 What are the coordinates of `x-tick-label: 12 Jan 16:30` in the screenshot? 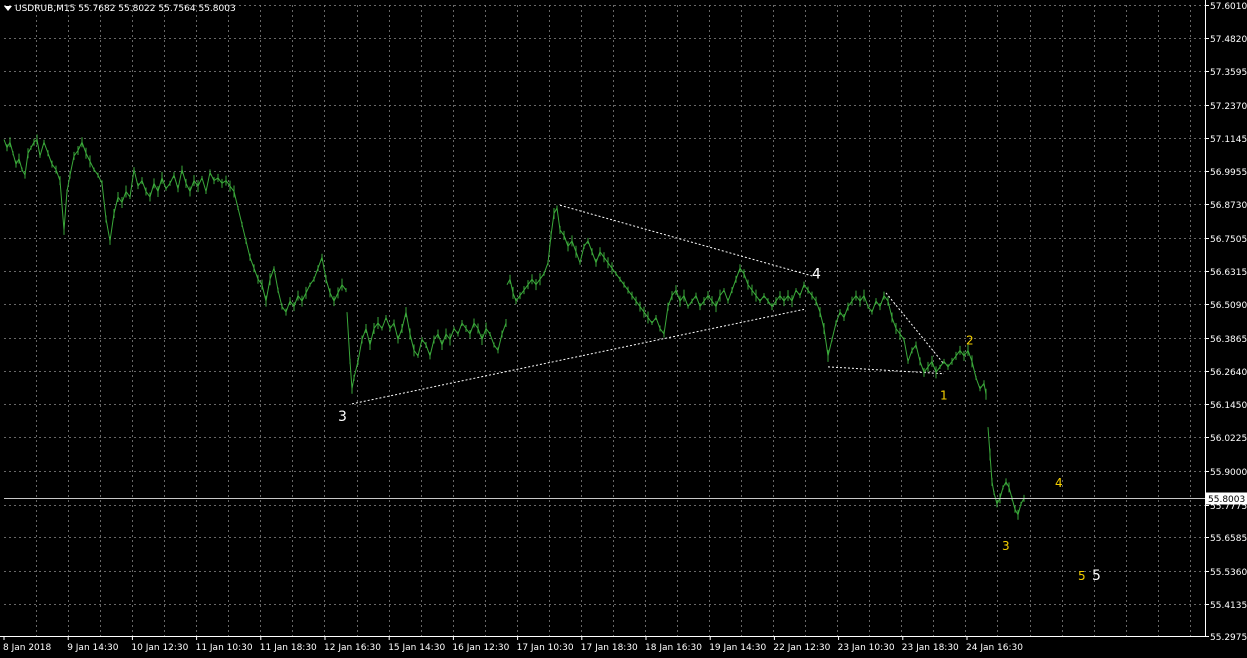 It's located at (352, 648).